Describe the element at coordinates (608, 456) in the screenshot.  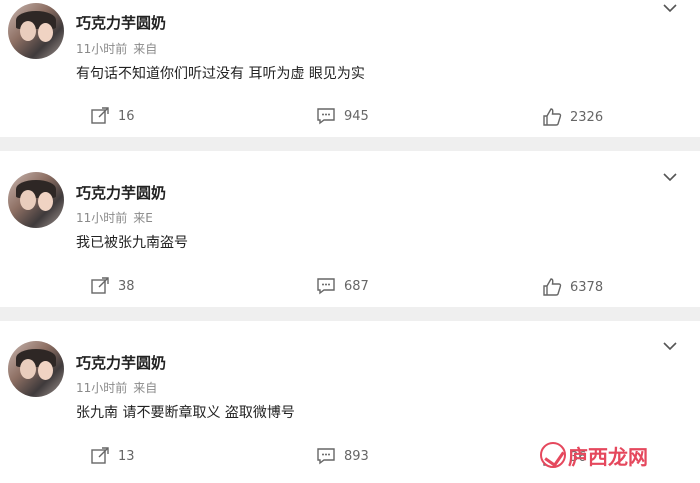
I see `watermark-text: 庐西龙网` at that location.